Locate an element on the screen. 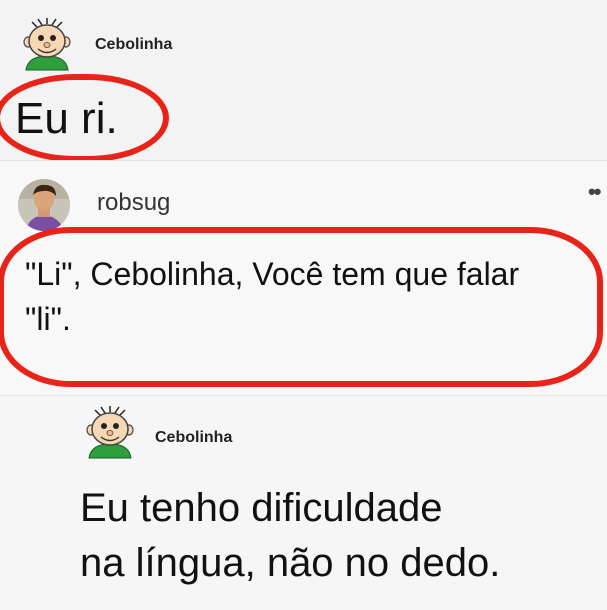 This screenshot has height=610, width=607. post-text-line2: "li". is located at coordinates (48, 319).